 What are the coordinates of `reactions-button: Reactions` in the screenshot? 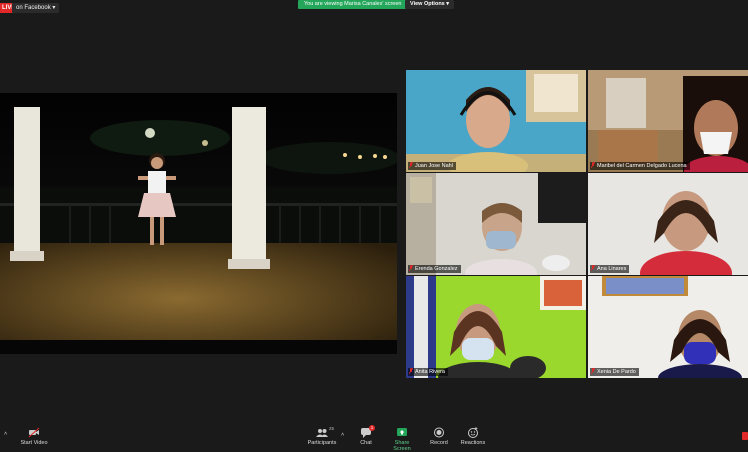 It's located at (473, 436).